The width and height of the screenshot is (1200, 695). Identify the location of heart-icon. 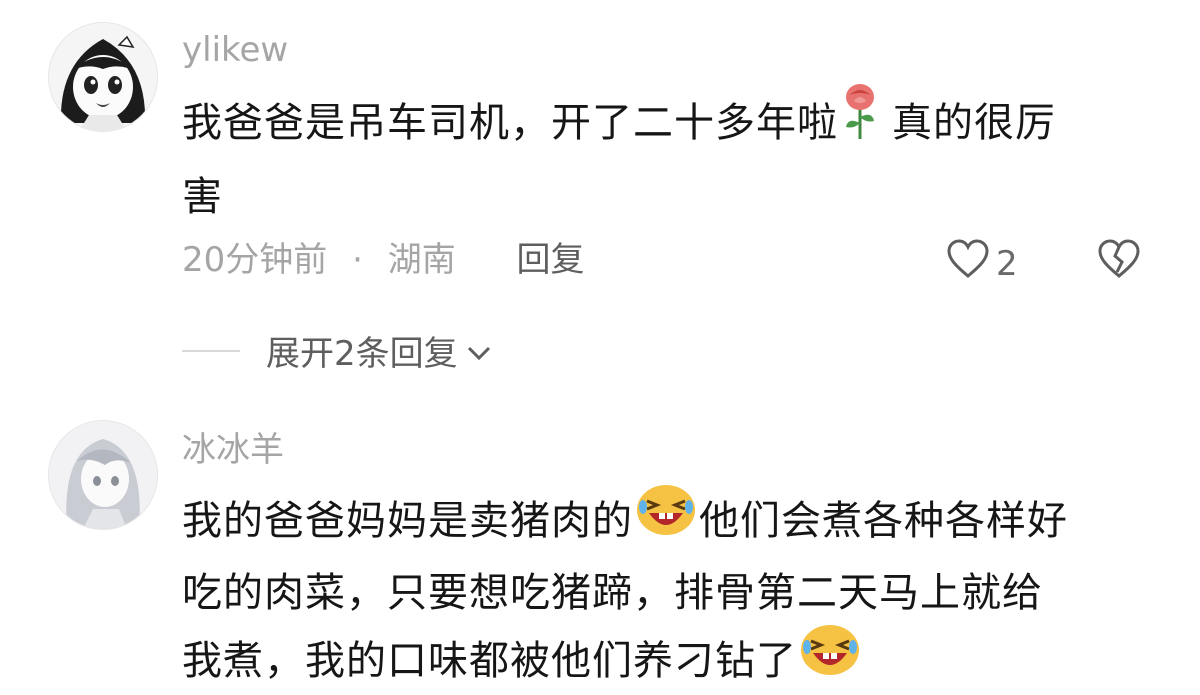
(968, 263).